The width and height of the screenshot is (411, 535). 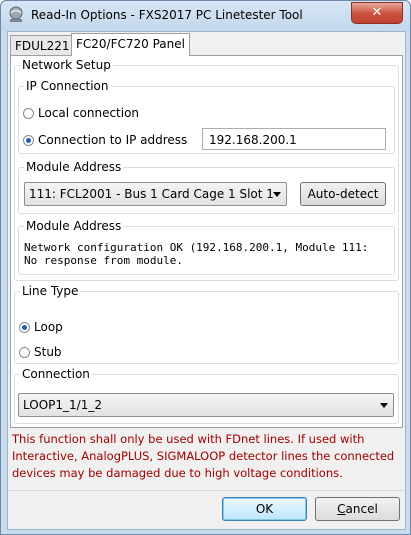 I want to click on tab-label: FDUL221, so click(x=42, y=46).